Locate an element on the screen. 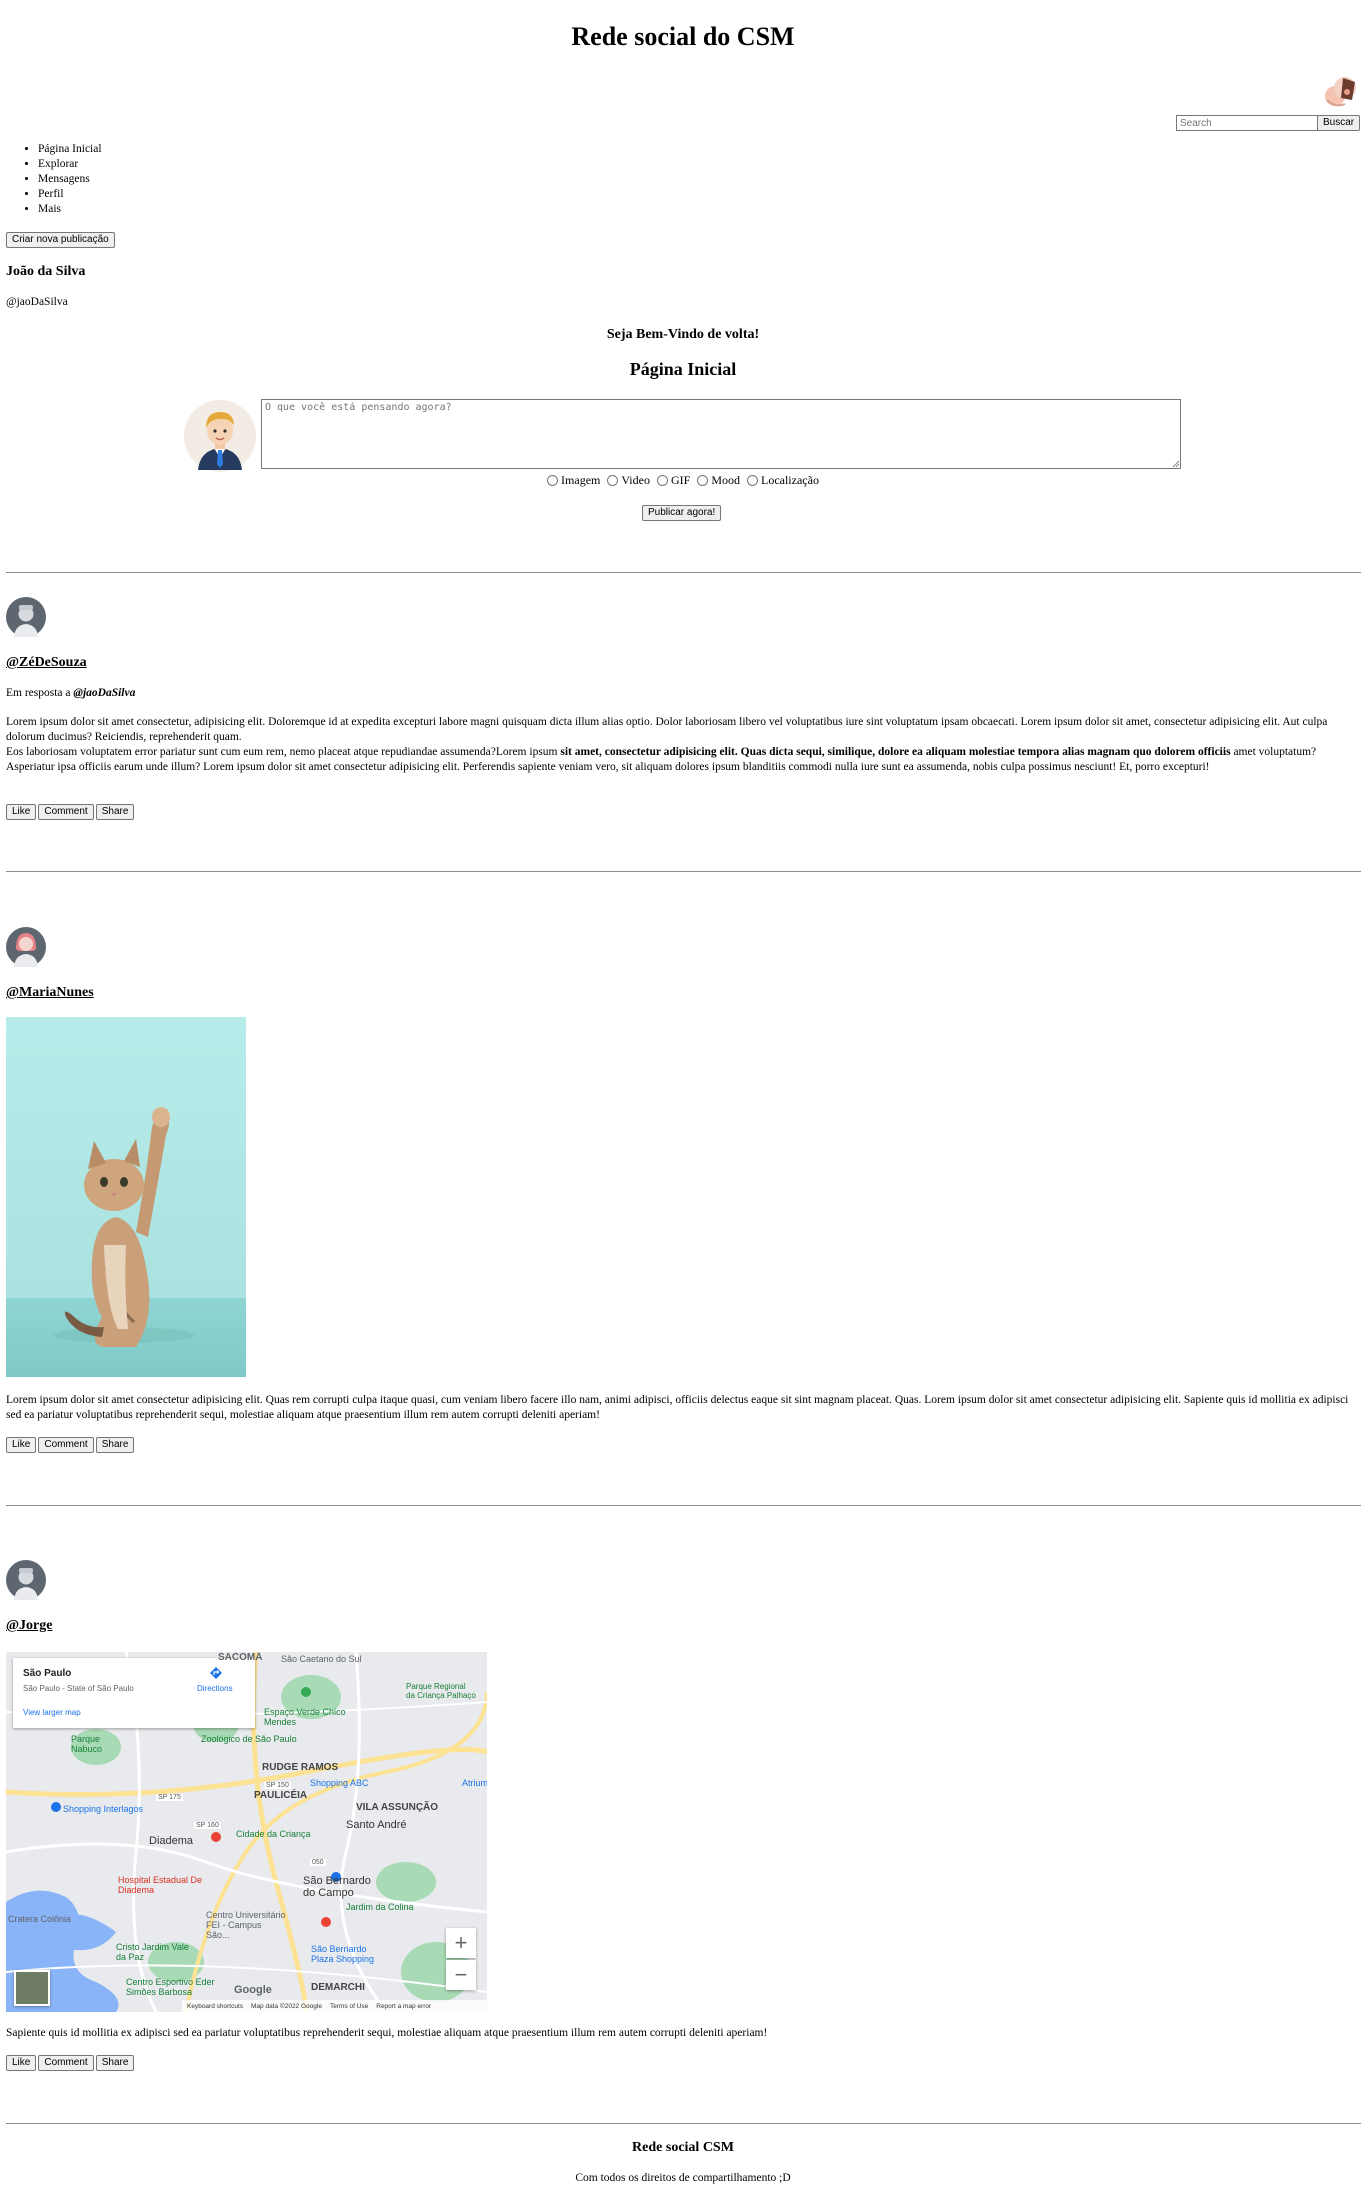 Image resolution: width=1366 pixels, height=2203 pixels. reply-to-handle: @jaoDaSilva is located at coordinates (104, 693).